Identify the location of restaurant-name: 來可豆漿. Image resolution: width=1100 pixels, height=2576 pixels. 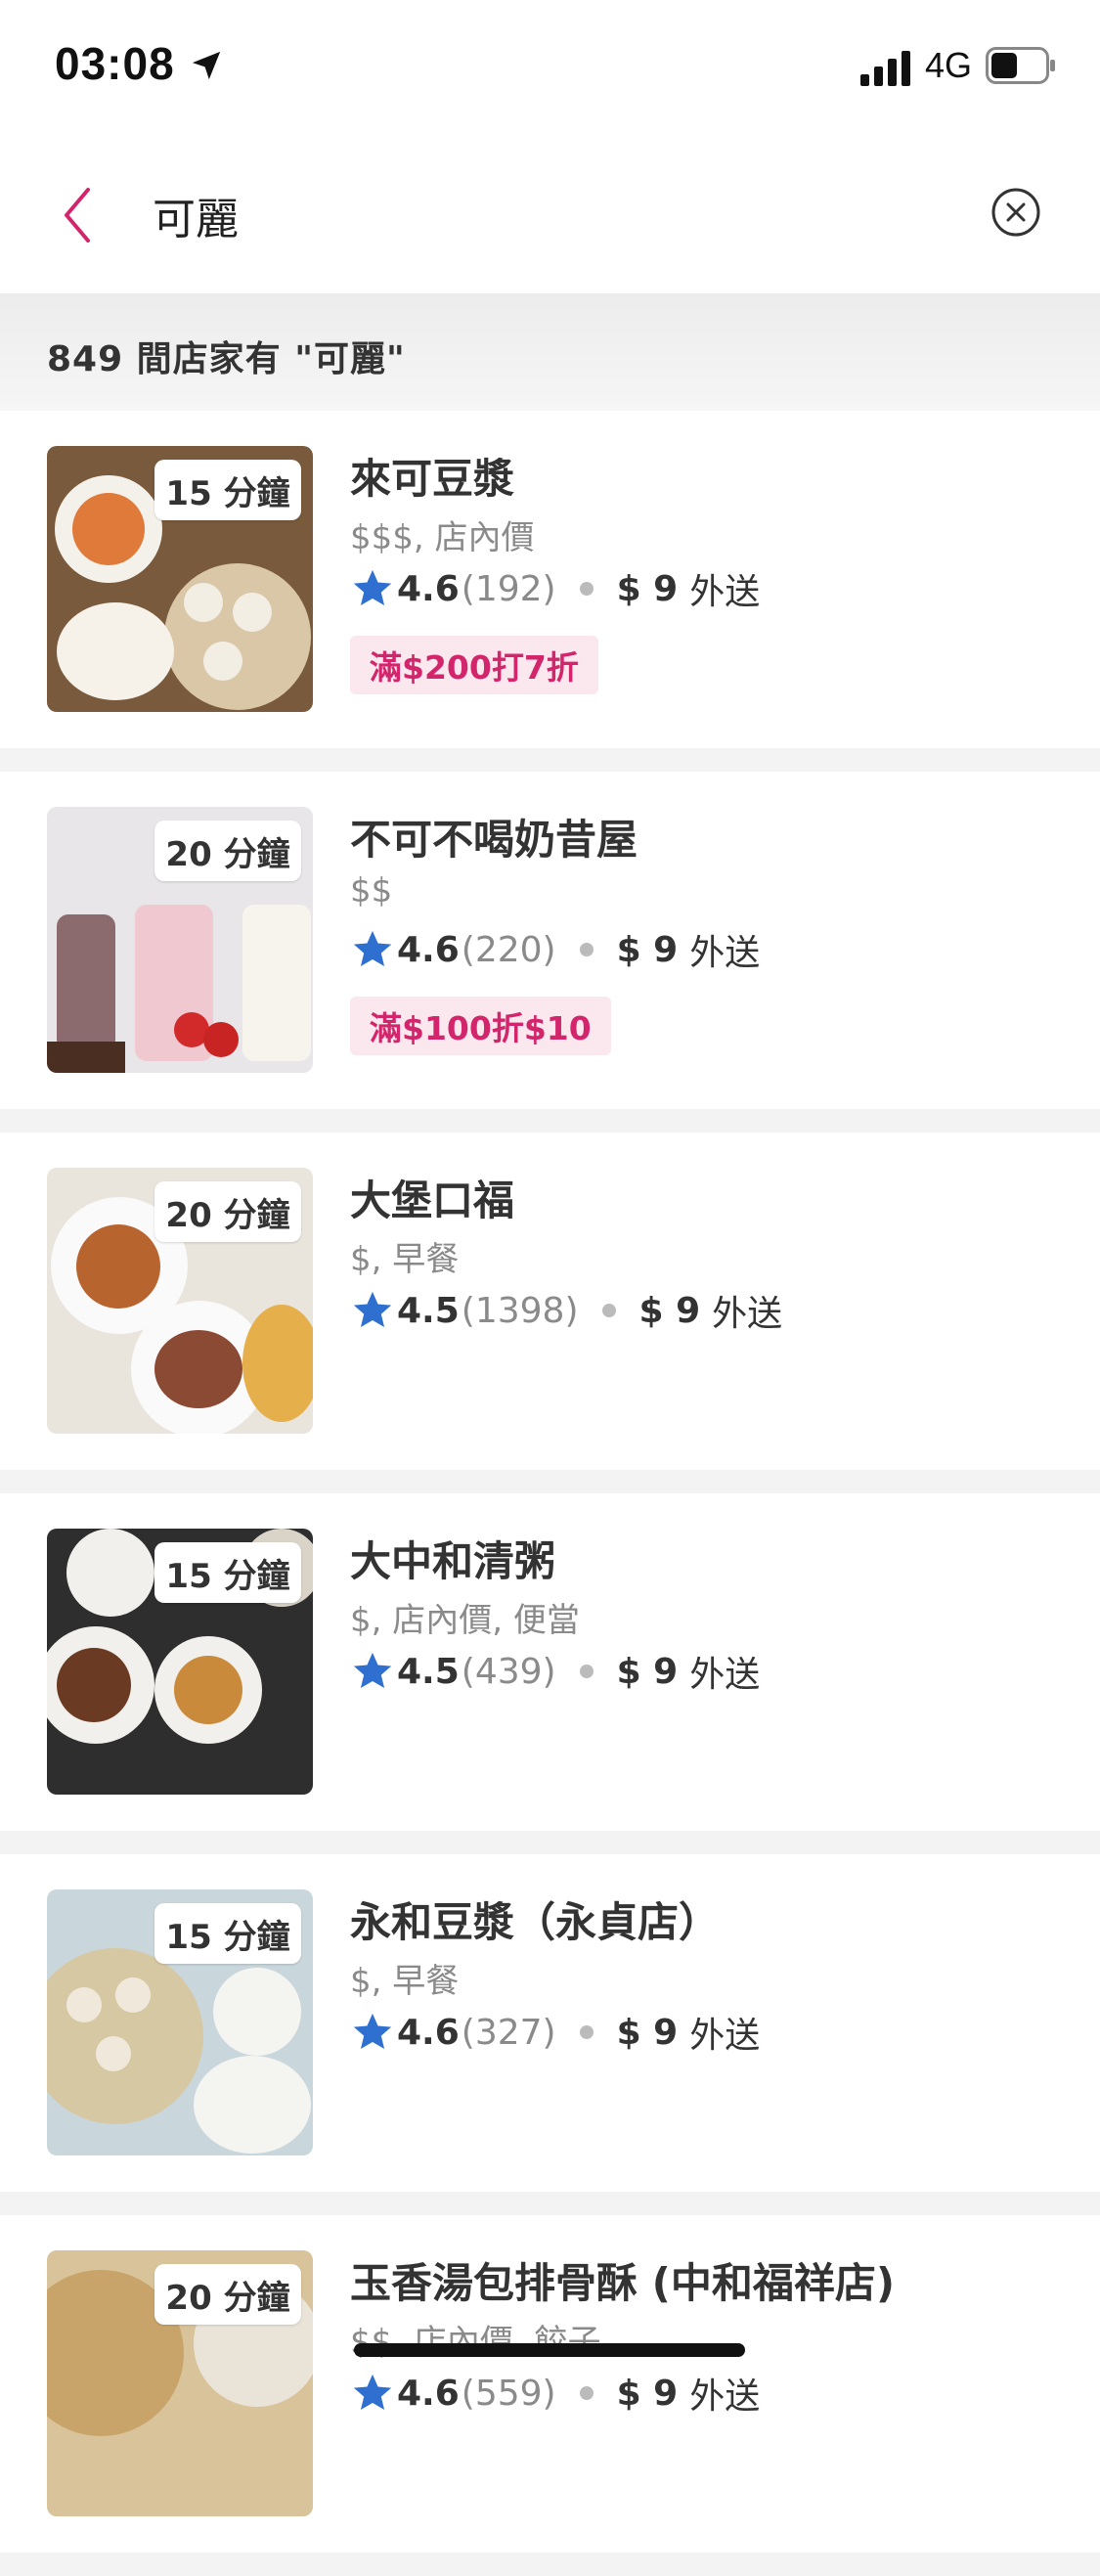
(432, 479).